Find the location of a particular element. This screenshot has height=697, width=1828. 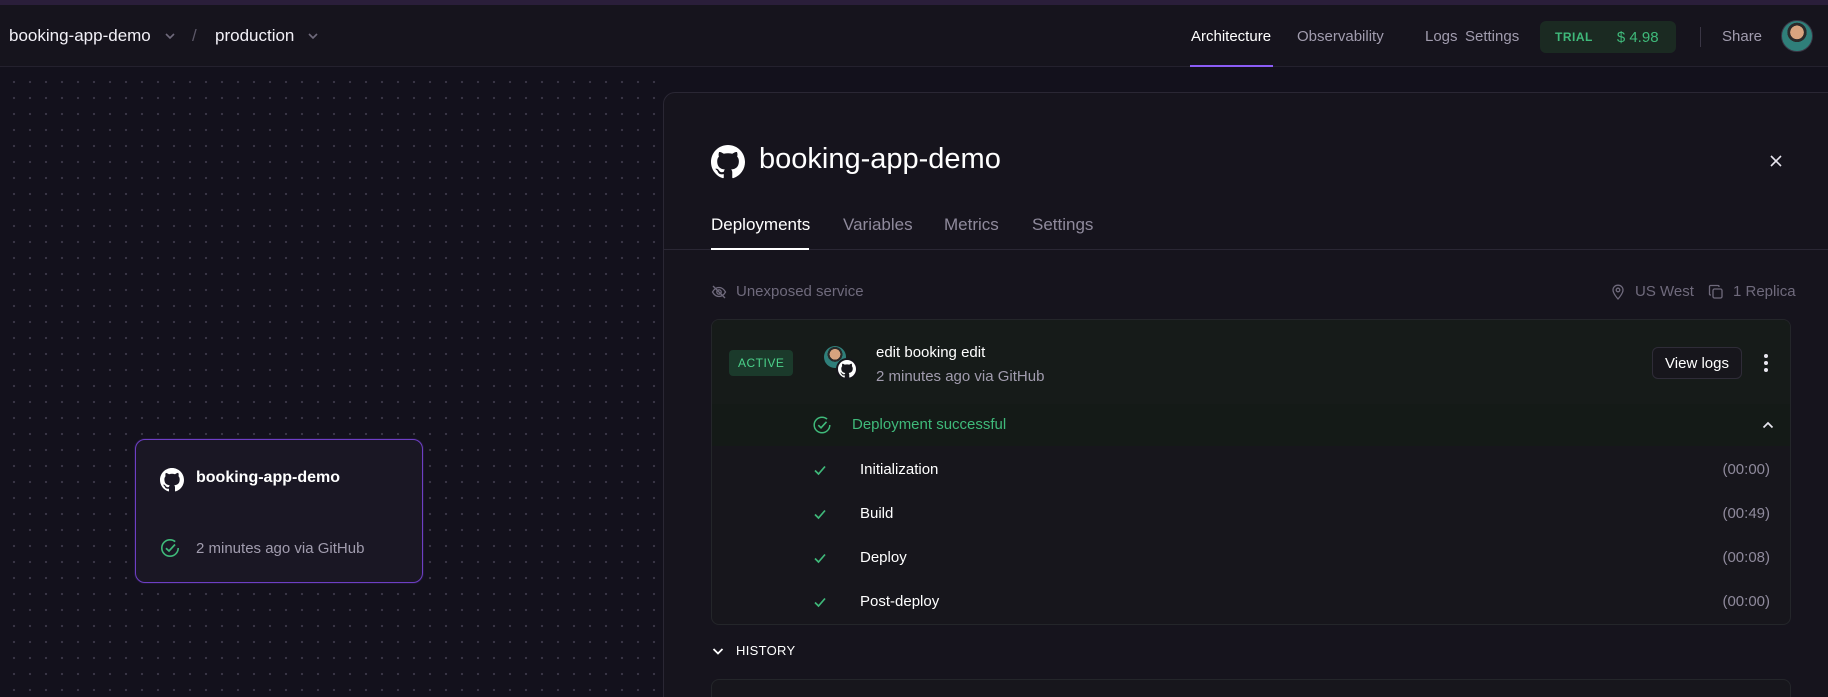

project-selector: booking-app-demo is located at coordinates (93, 36).